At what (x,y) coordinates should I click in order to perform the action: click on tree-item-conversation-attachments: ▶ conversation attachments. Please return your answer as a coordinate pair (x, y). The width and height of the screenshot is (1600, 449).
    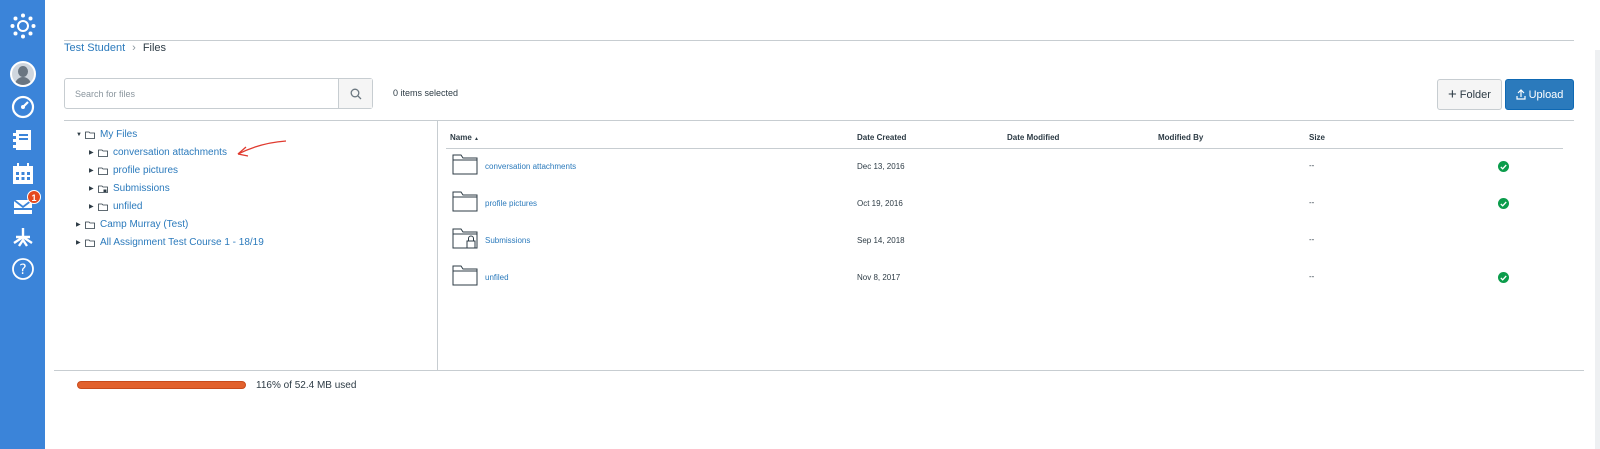
    Looking at the image, I should click on (158, 152).